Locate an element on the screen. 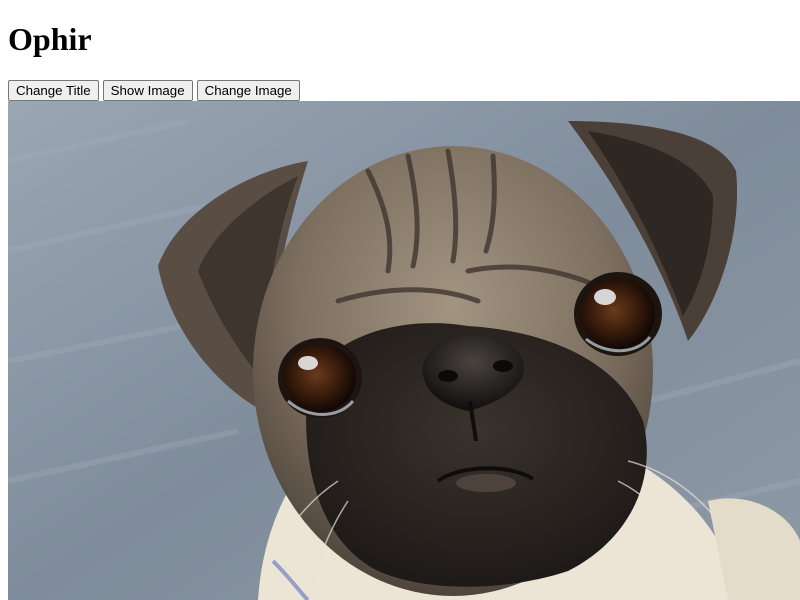  page-title: Ophir is located at coordinates (50, 39).